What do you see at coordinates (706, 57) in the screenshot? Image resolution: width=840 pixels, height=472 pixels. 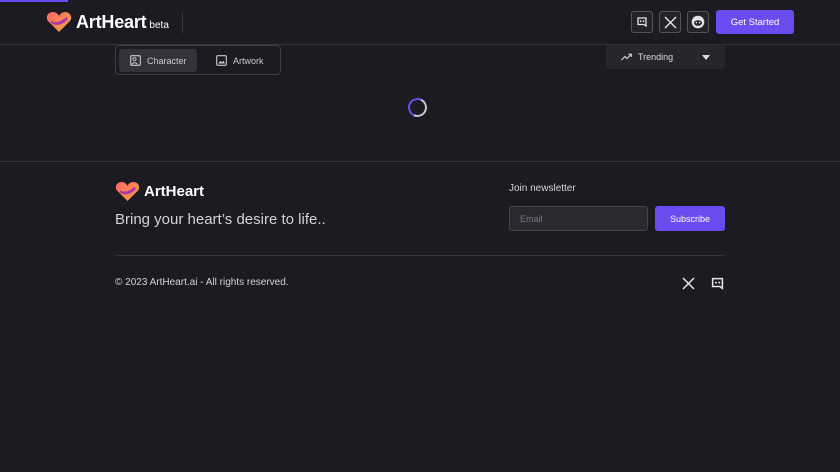 I see `caret-down-icon` at bounding box center [706, 57].